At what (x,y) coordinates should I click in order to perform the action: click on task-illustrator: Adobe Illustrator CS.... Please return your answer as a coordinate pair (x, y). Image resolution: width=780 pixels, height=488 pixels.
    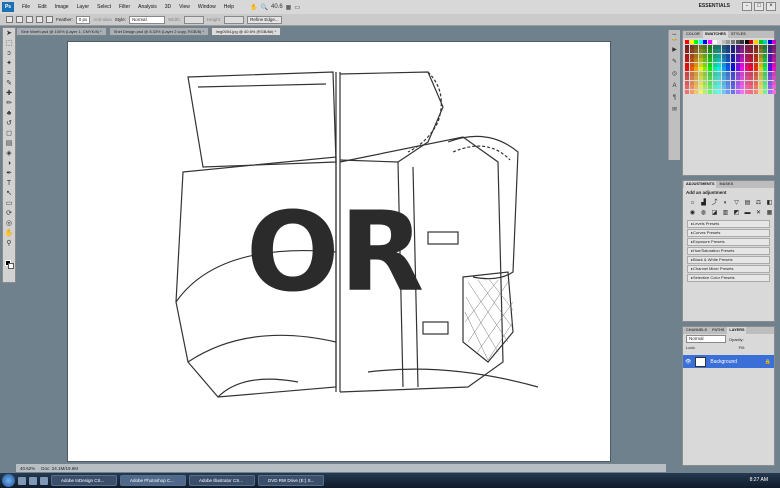
    Looking at the image, I should click on (222, 480).